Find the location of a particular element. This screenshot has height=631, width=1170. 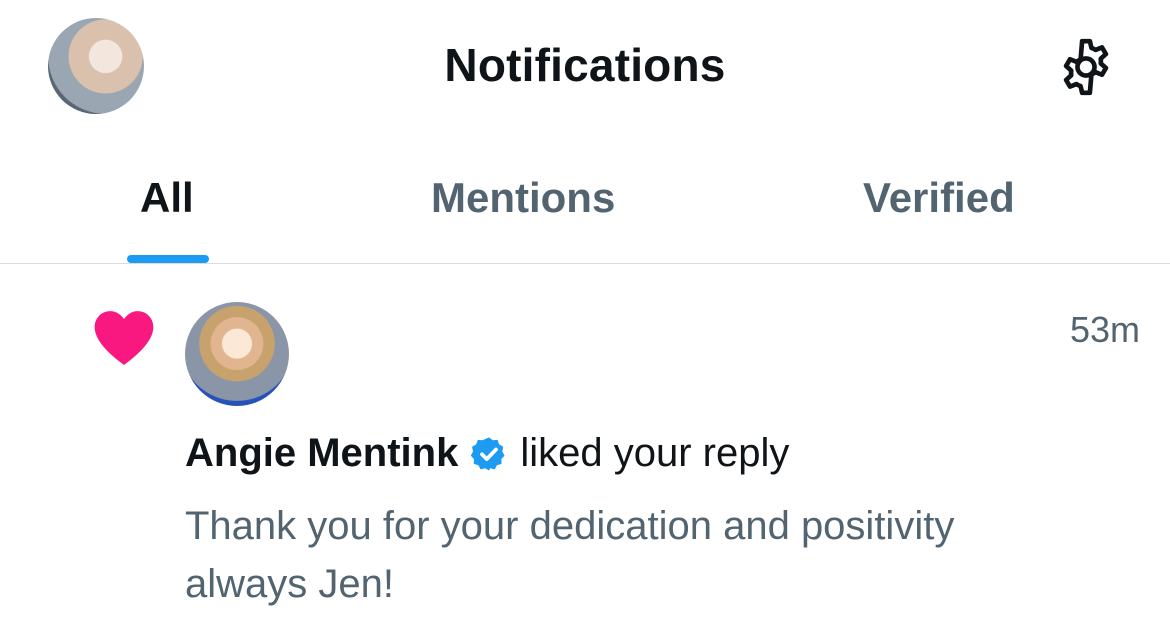

tab-mentions: Mentions is located at coordinates (523, 198).